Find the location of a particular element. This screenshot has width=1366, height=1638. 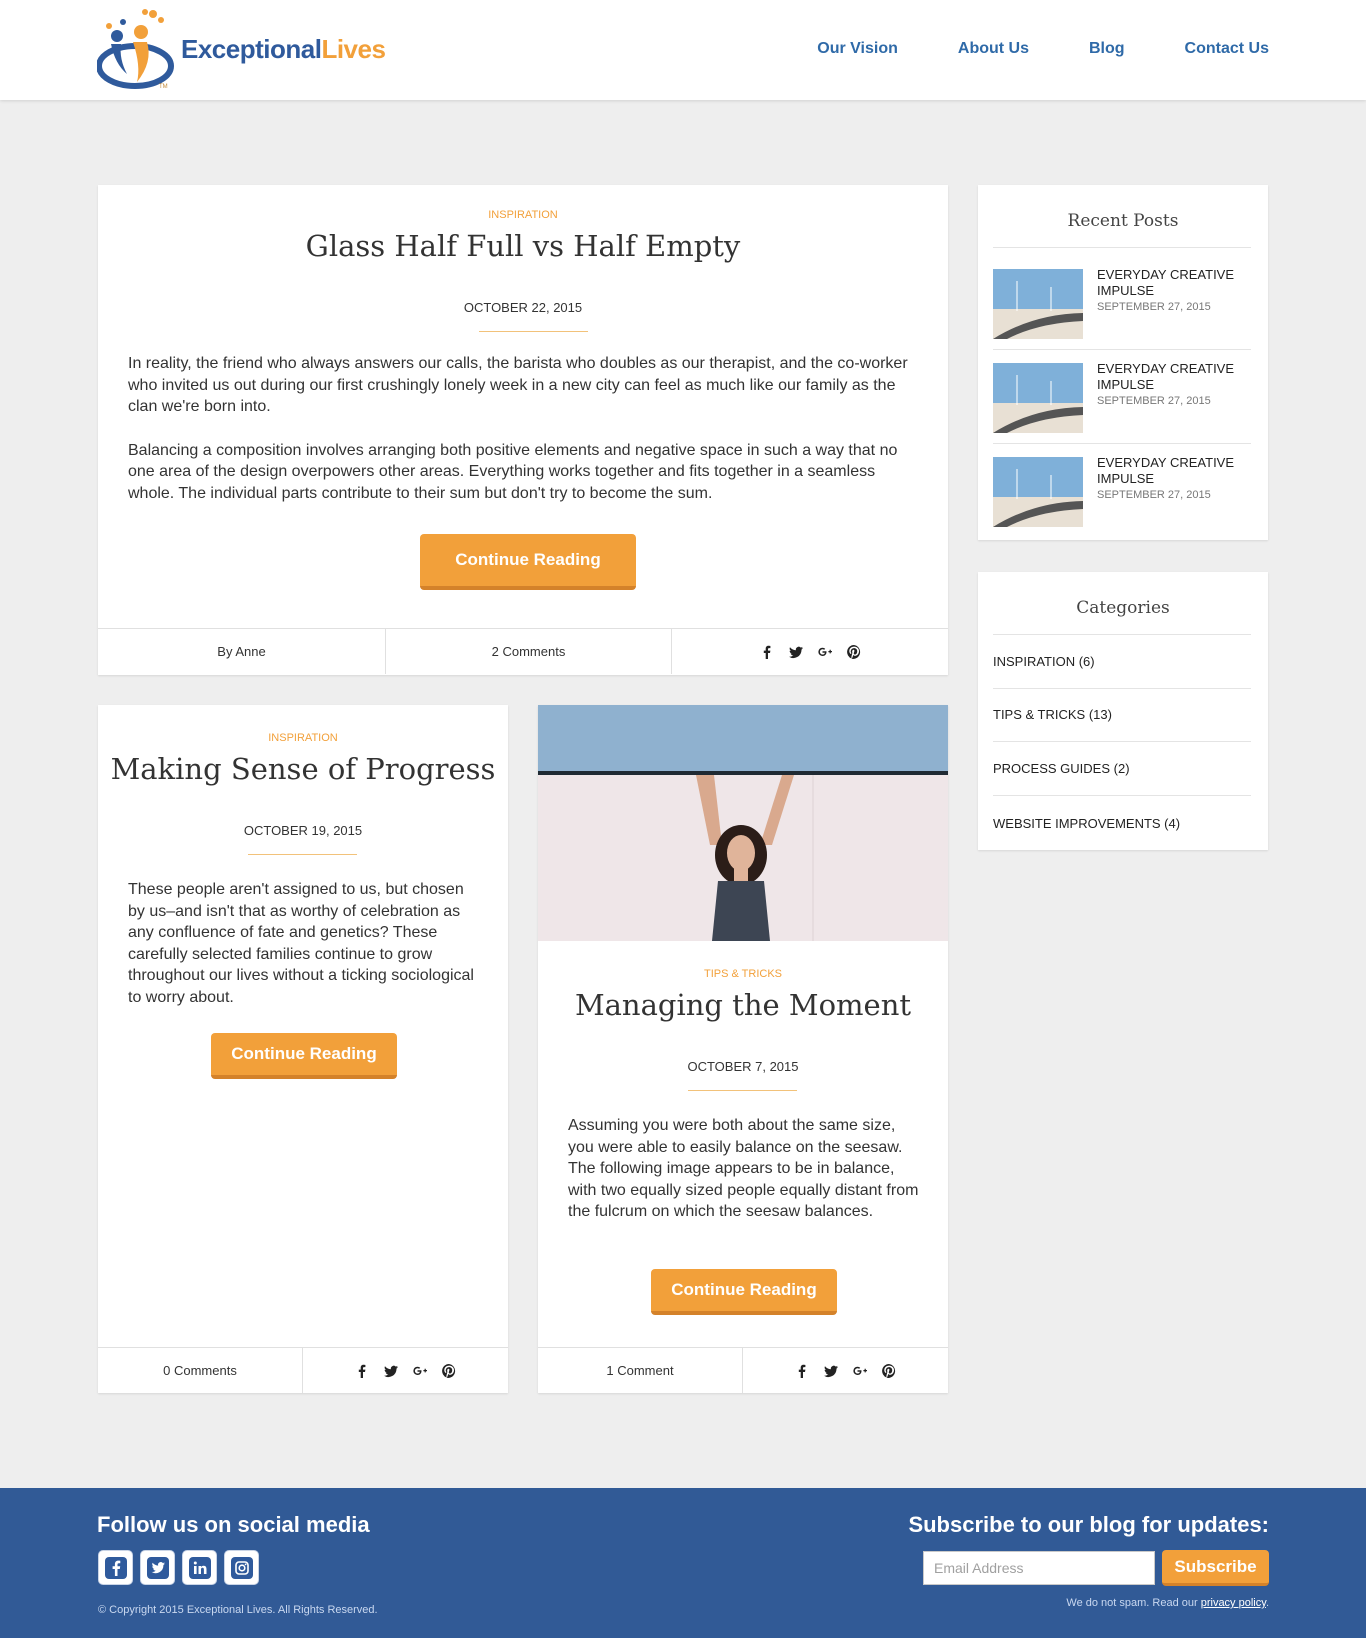

social-heading: Follow us on social media is located at coordinates (233, 1524).